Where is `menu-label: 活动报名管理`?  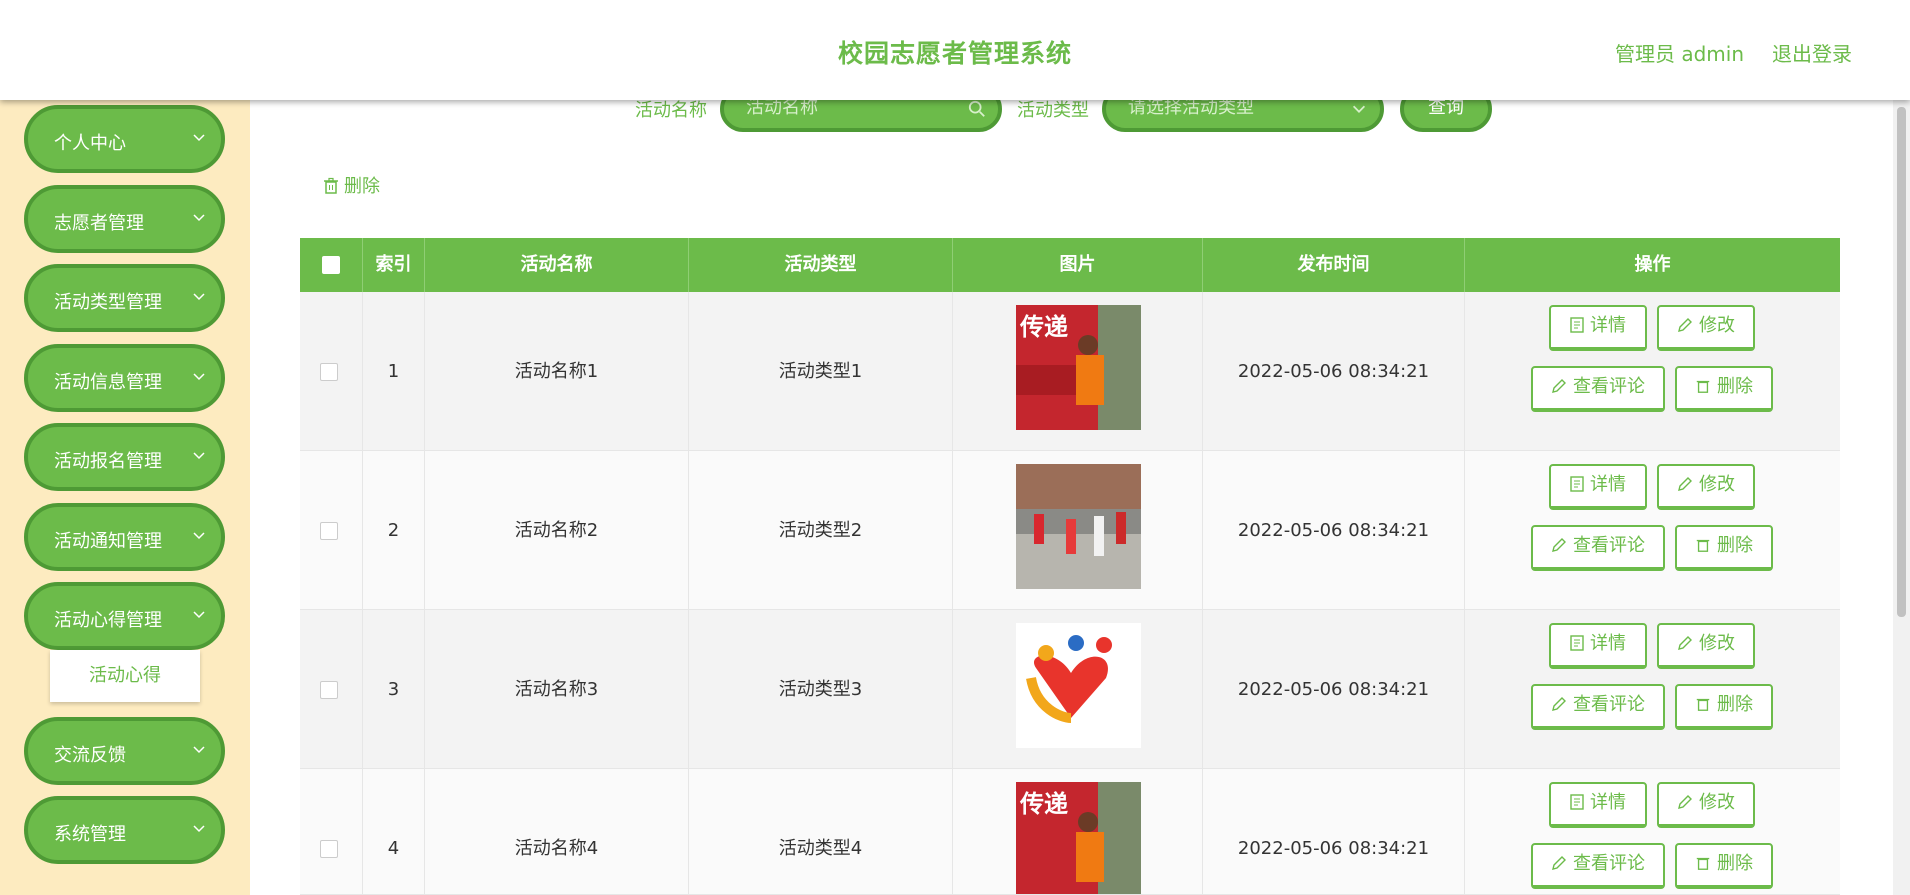
menu-label: 活动报名管理 is located at coordinates (108, 461).